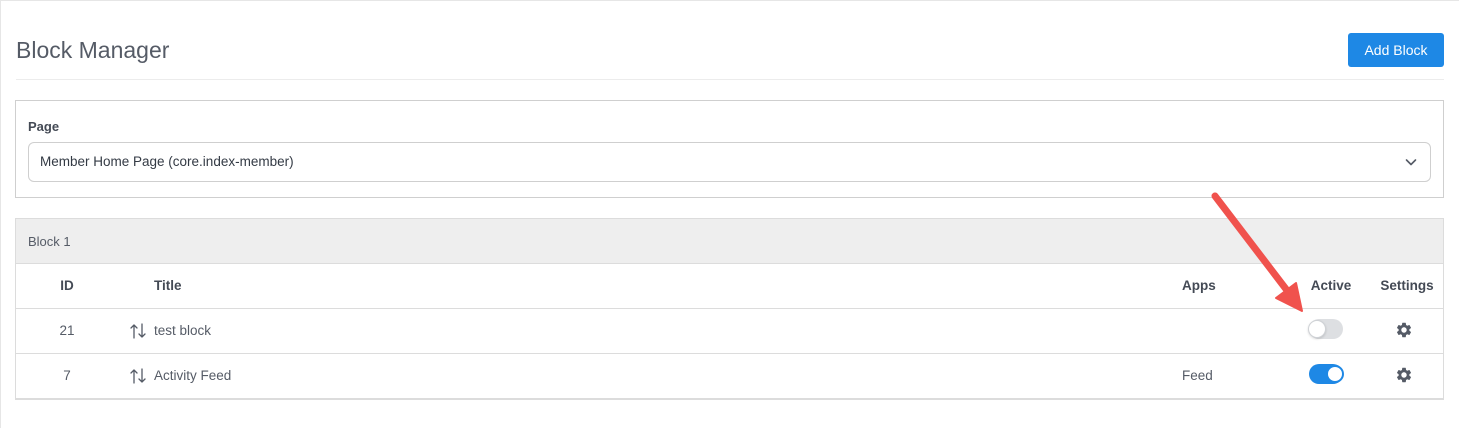 This screenshot has width=1459, height=428. I want to click on block-header: Block 1, so click(729, 241).